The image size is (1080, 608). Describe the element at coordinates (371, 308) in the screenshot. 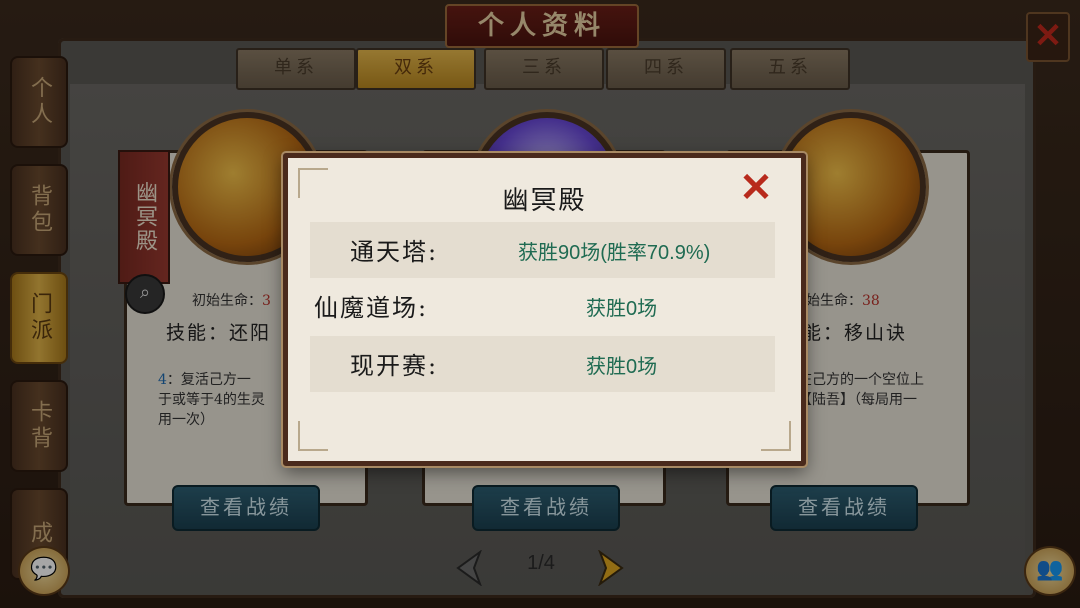

I see `stat-label-arena: 仙魔道场:` at that location.